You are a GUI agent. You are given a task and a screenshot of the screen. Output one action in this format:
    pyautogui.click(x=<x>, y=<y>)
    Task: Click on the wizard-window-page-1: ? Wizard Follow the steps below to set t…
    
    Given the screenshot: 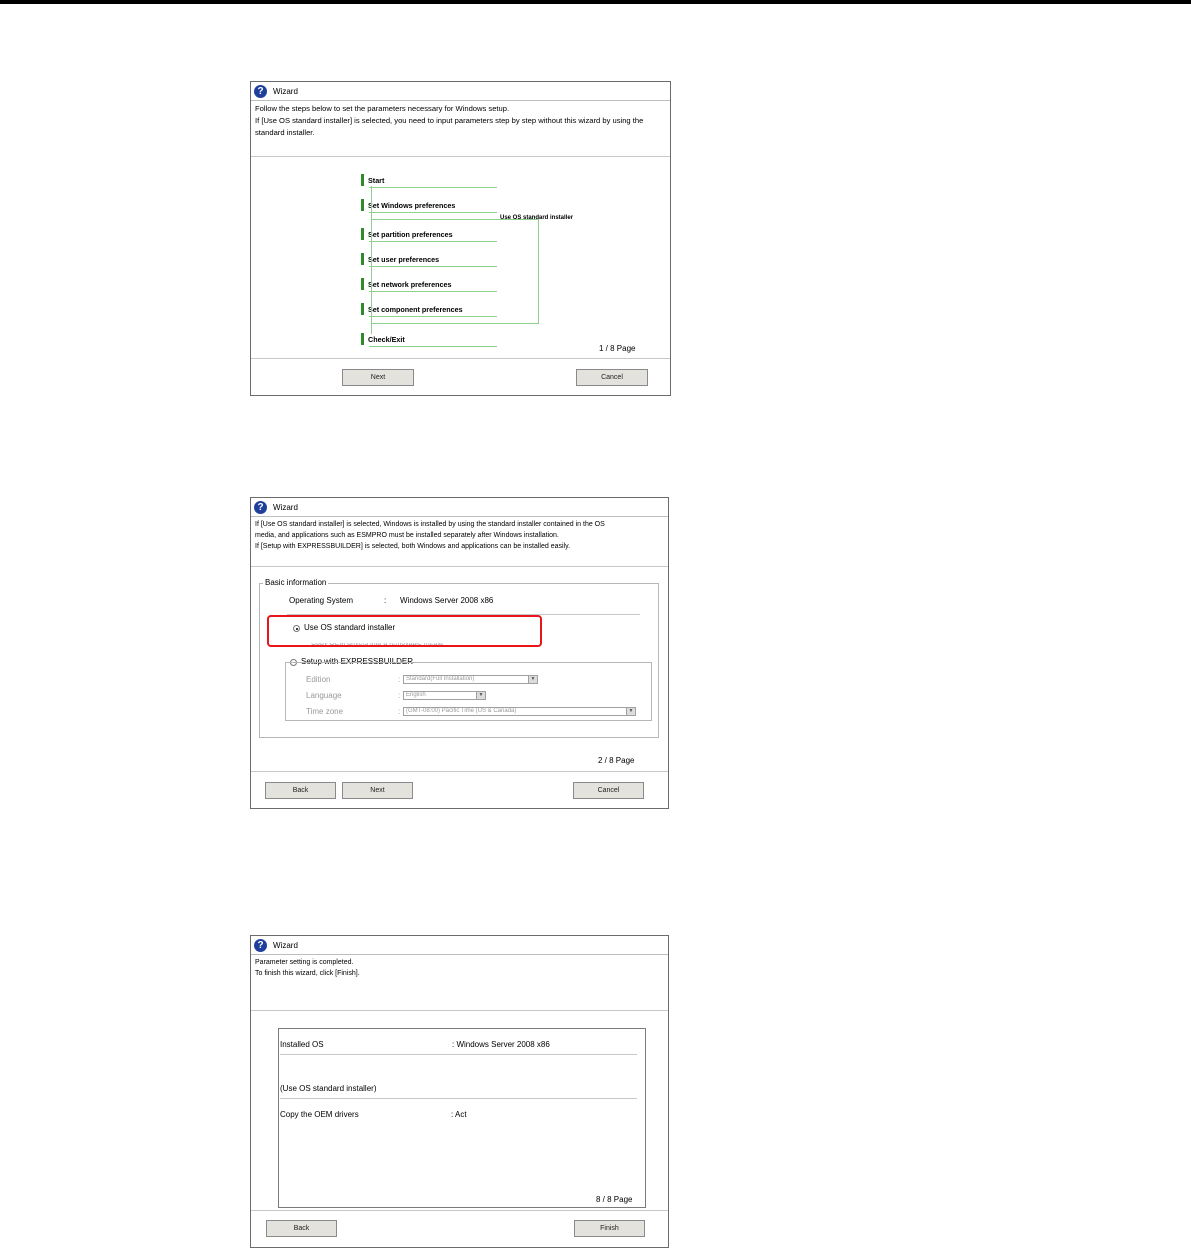 What is the action you would take?
    pyautogui.click(x=460, y=238)
    